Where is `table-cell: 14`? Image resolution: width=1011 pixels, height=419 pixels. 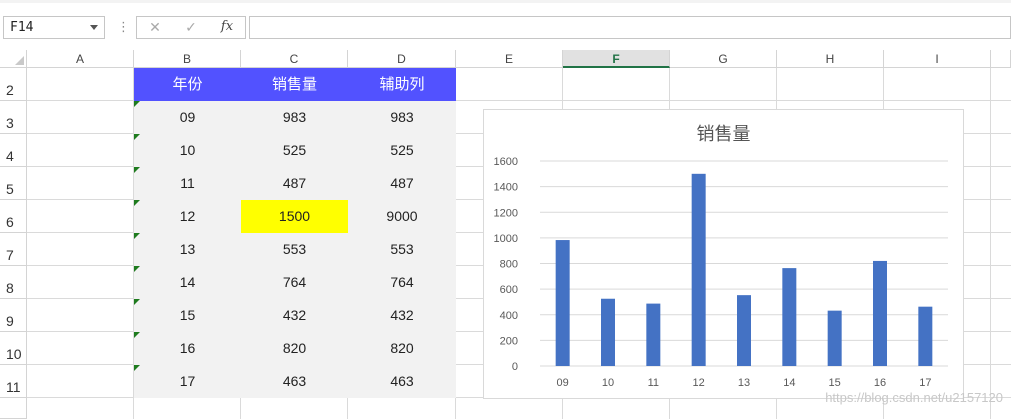 table-cell: 14 is located at coordinates (187, 282).